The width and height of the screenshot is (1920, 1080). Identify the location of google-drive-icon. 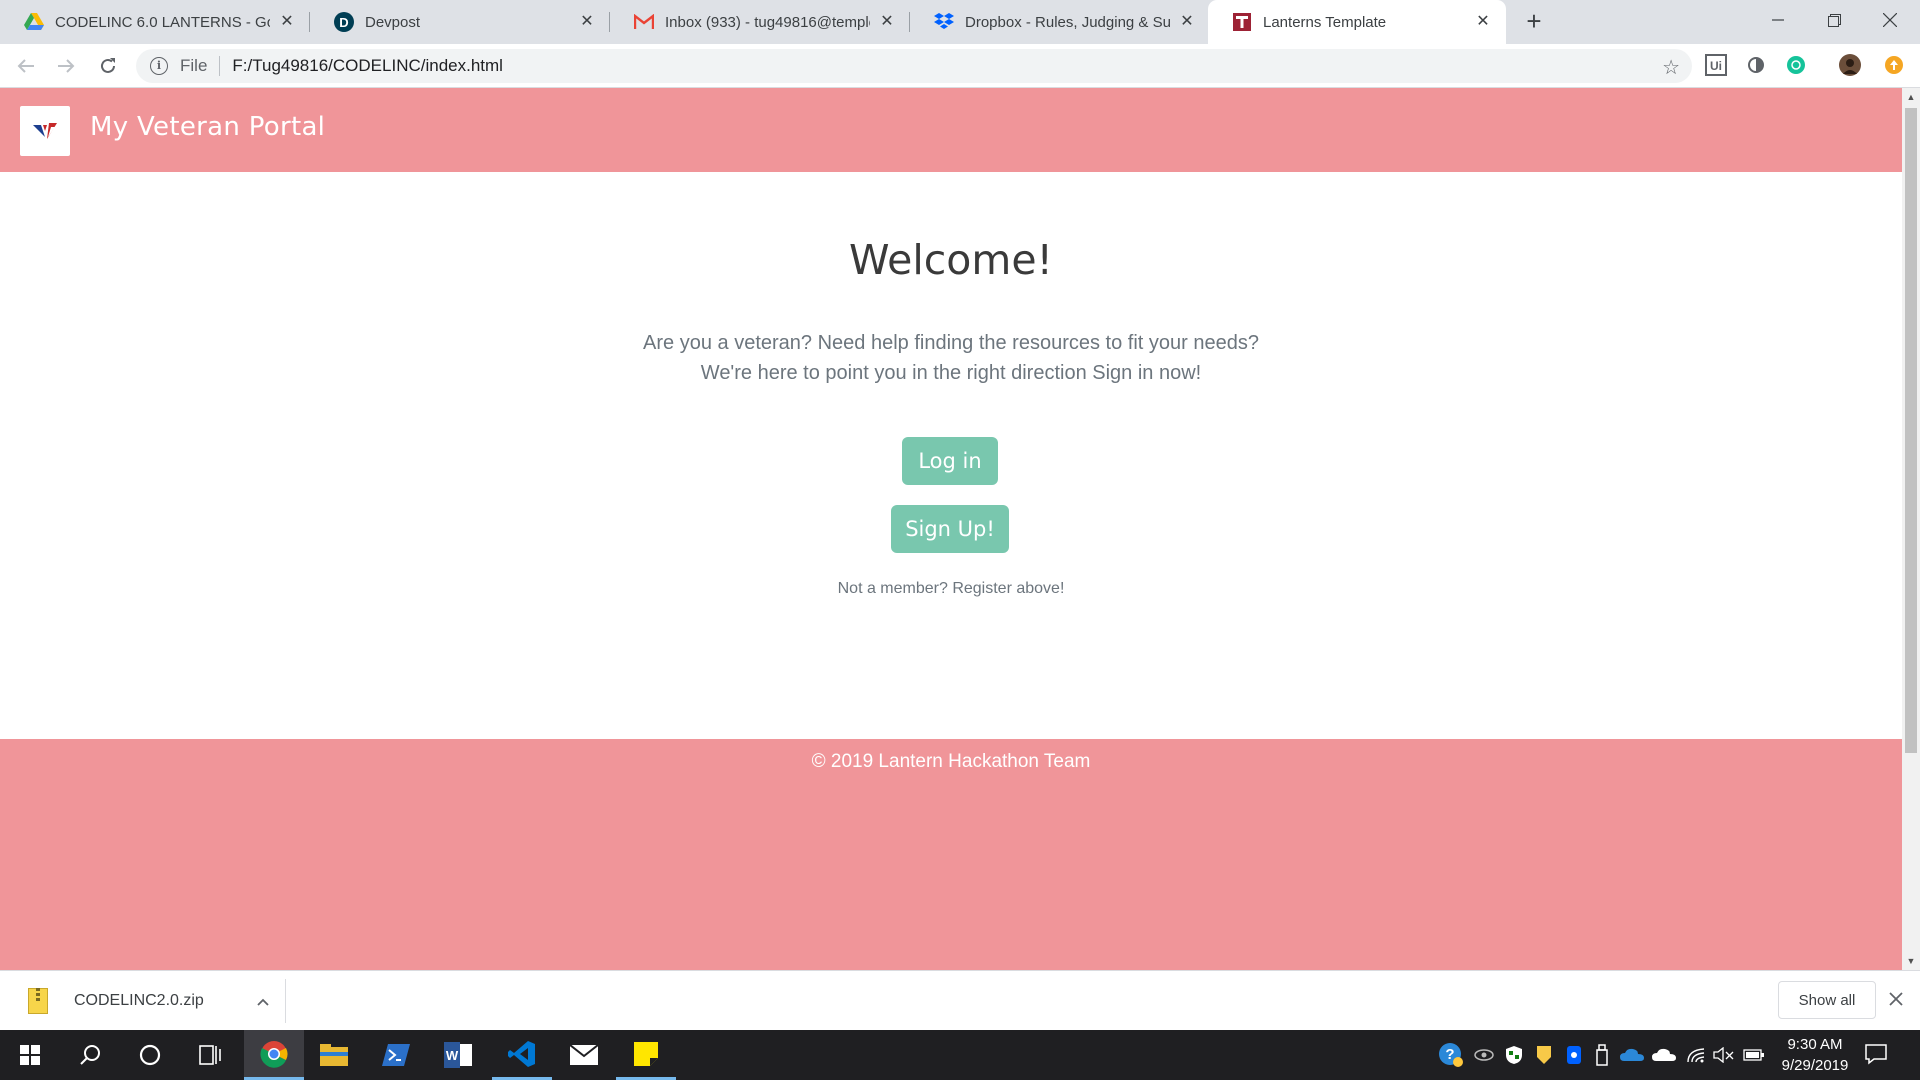
(34, 22).